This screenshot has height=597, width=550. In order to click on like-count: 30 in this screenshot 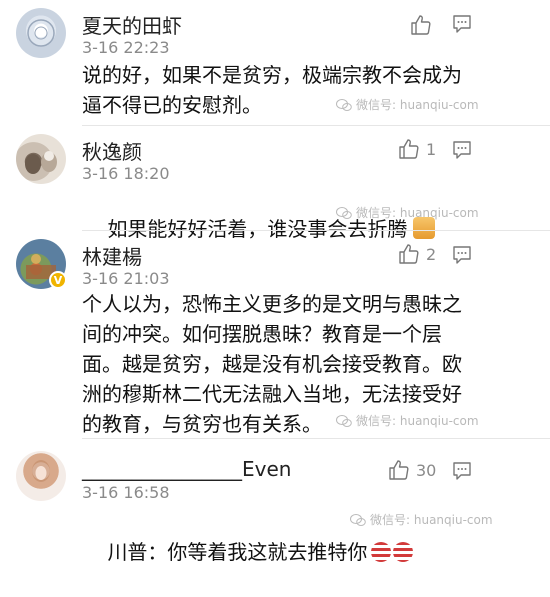, I will do `click(426, 470)`.